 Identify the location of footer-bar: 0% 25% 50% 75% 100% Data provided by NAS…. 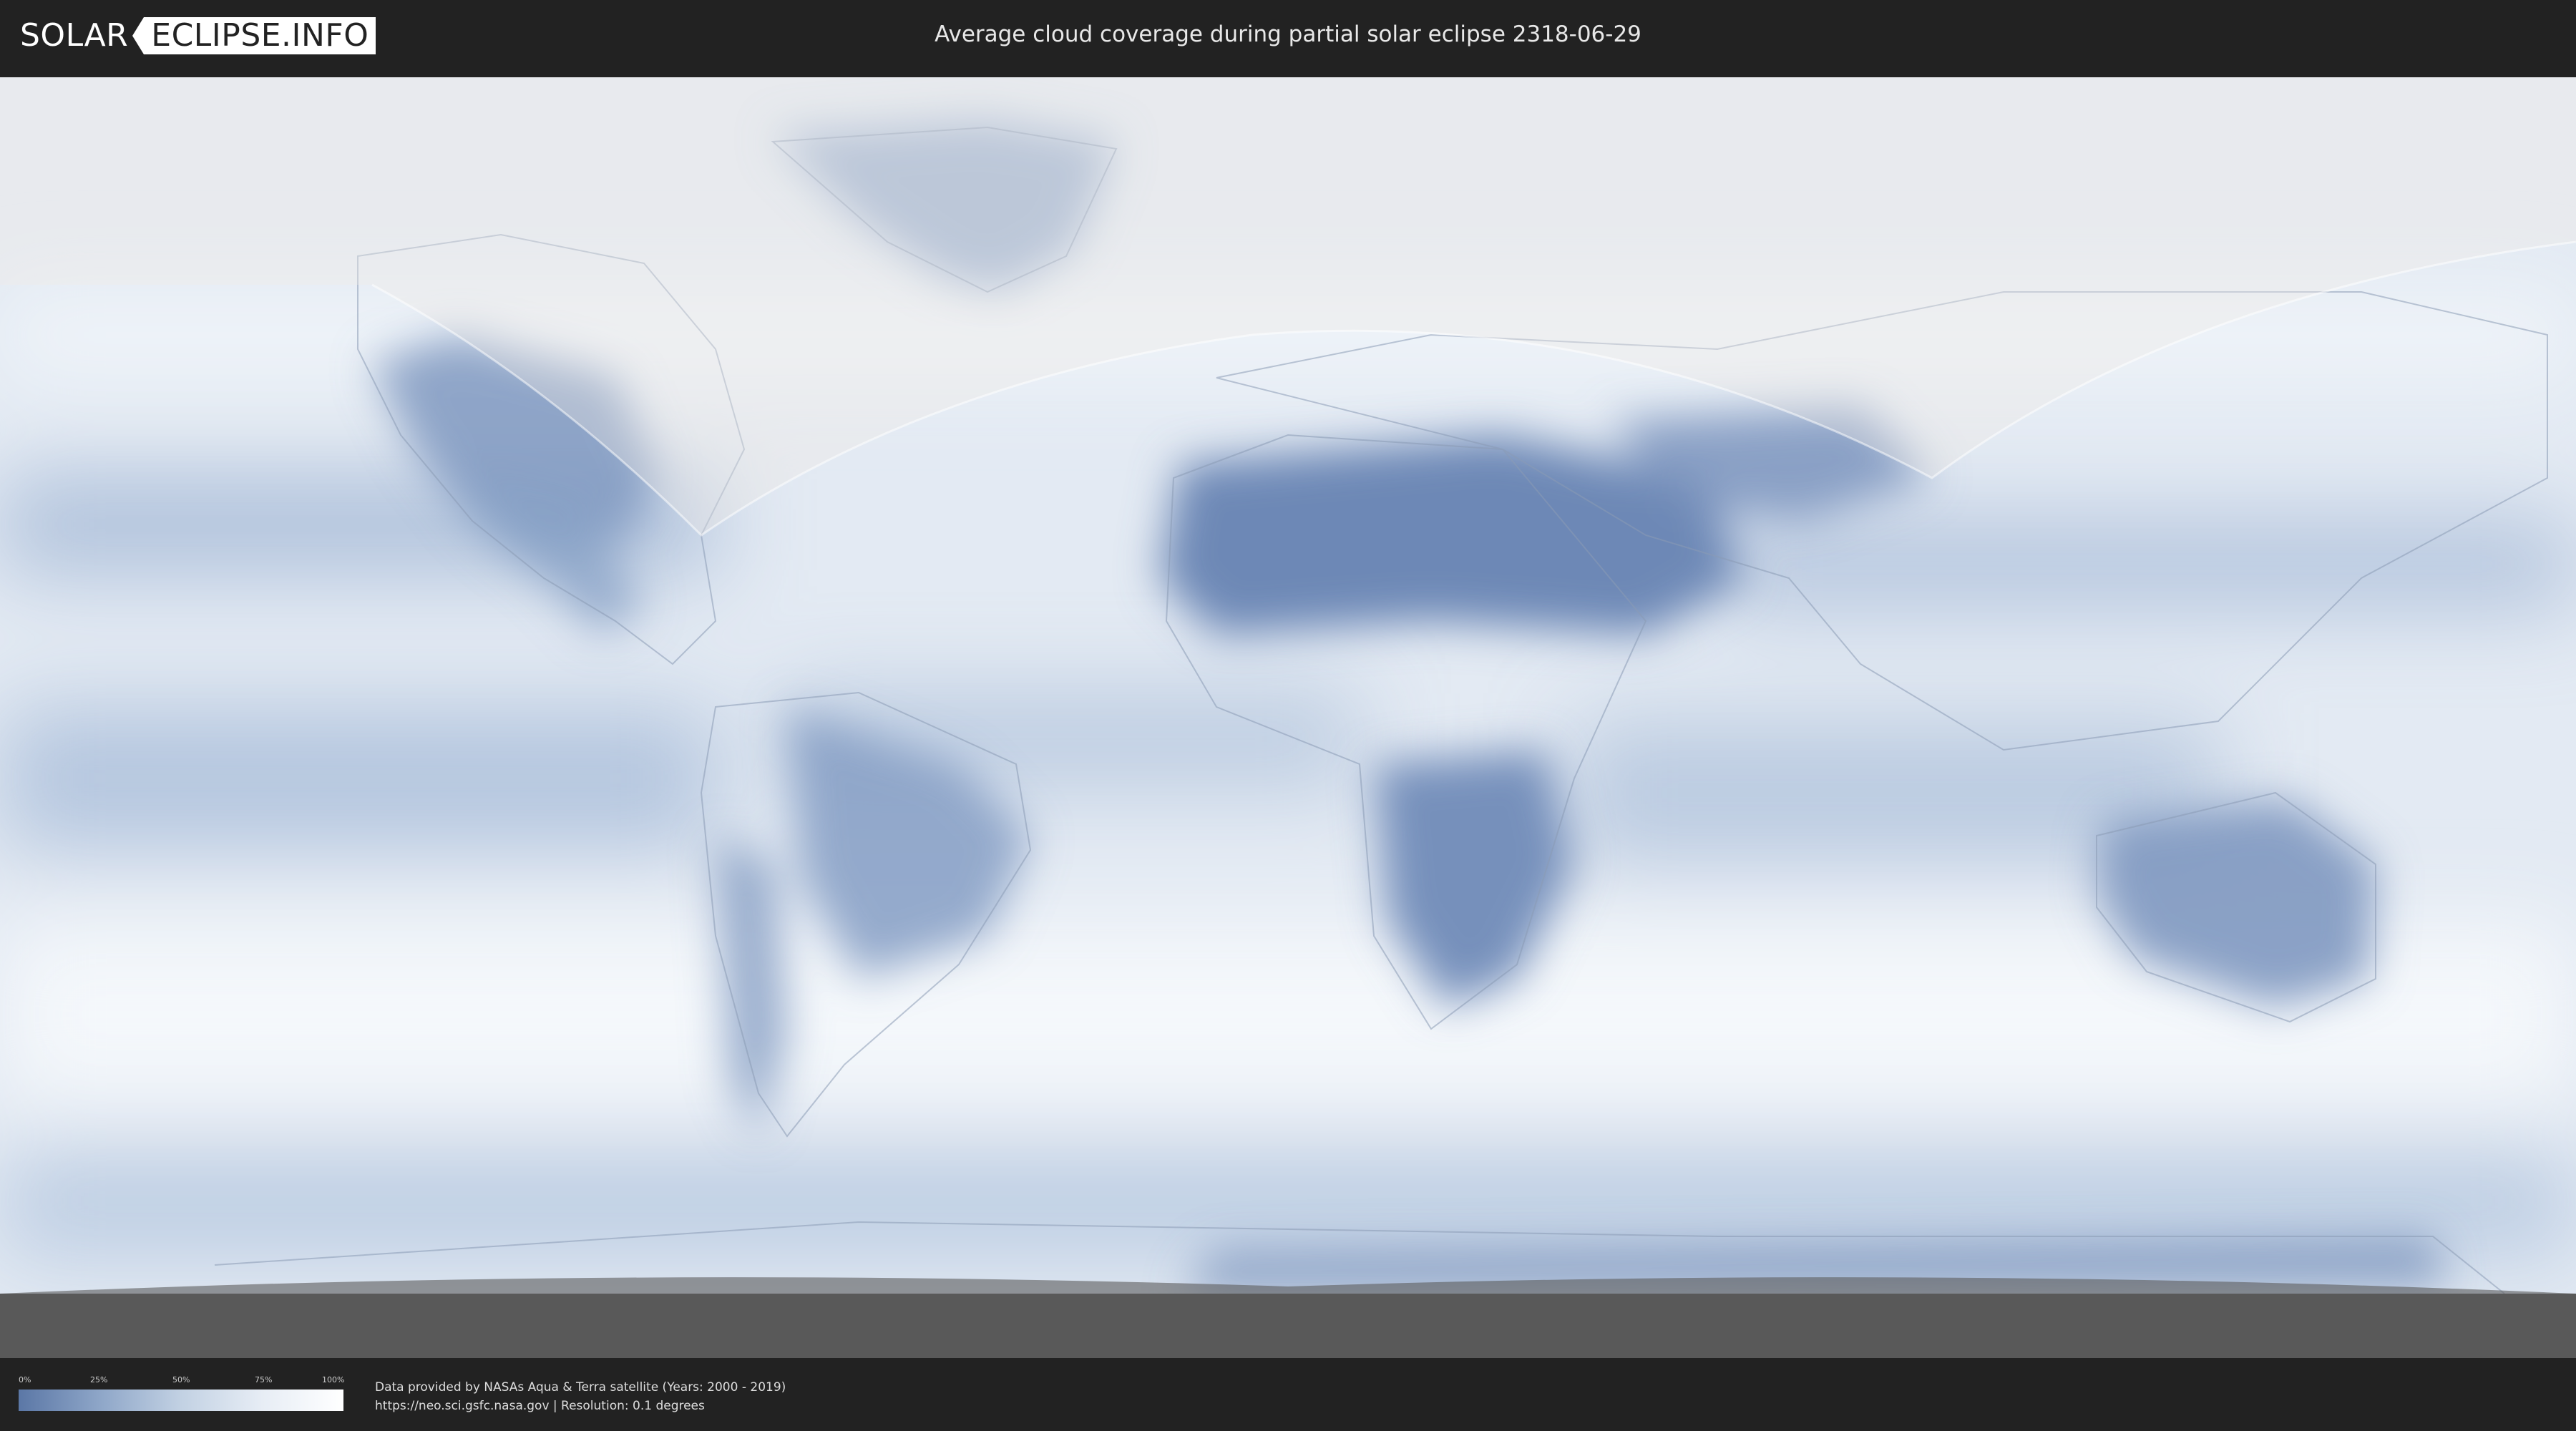
(1288, 1394).